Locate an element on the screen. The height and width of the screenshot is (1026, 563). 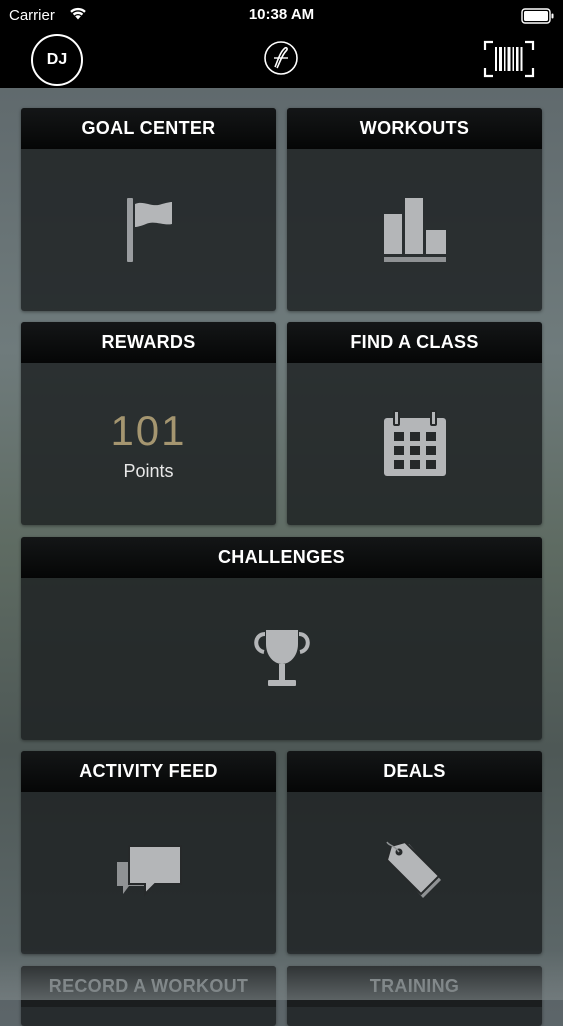
bar-chart-icon is located at coordinates (414, 230).